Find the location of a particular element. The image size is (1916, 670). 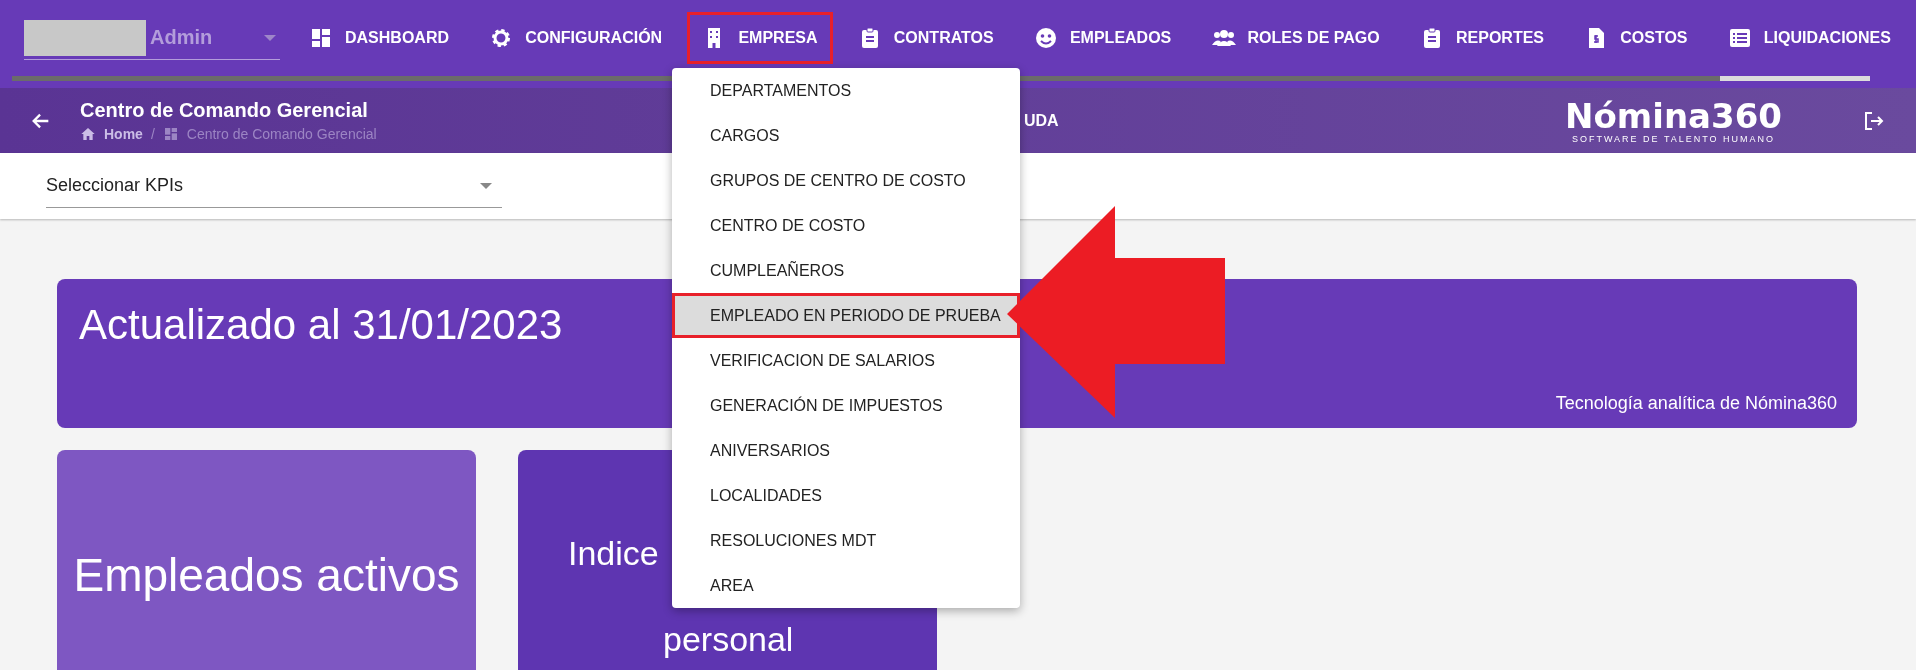

breadcrumb-current: Centro de Comando Gerencial is located at coordinates (281, 134).